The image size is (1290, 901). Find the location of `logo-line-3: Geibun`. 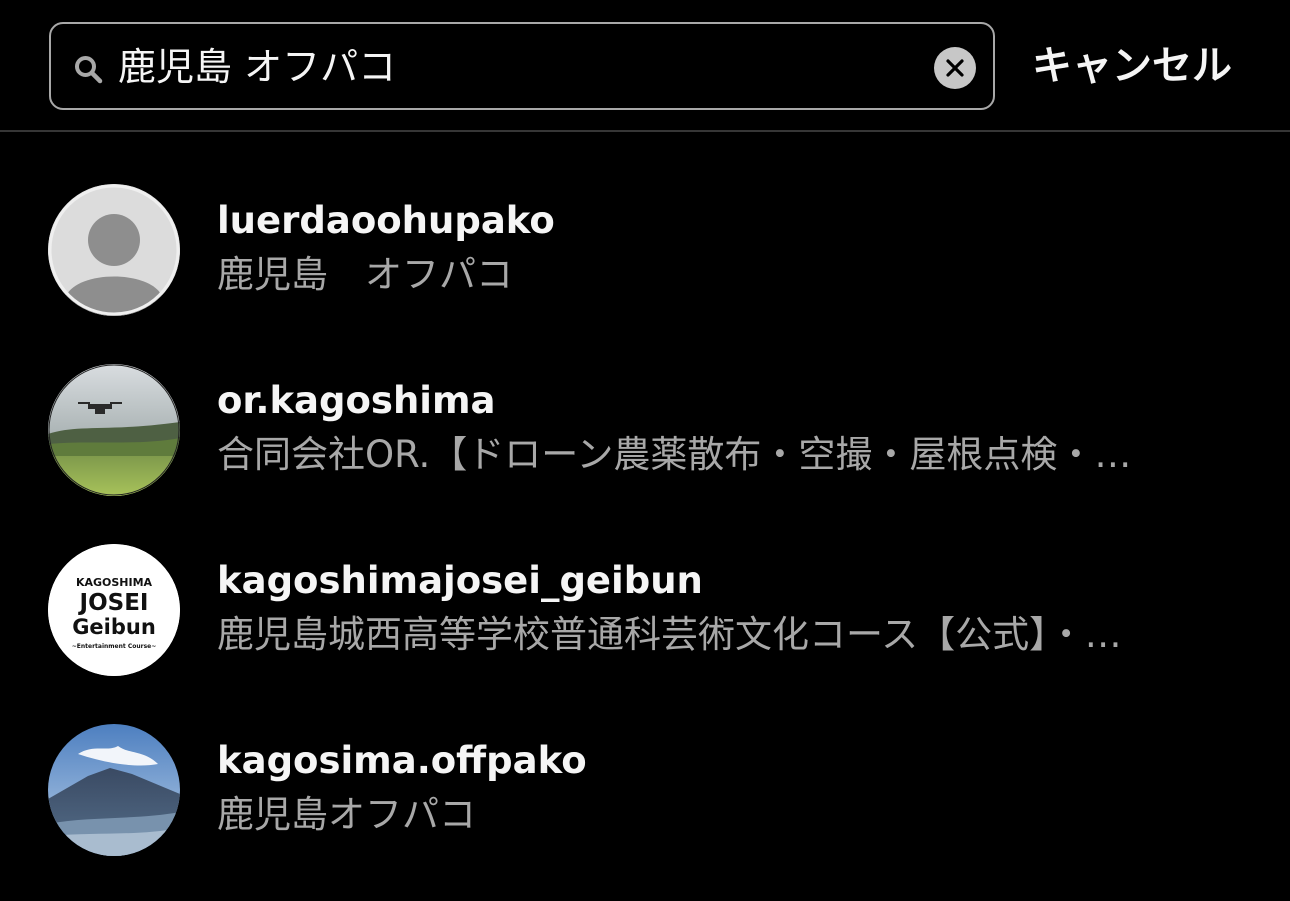

logo-line-3: Geibun is located at coordinates (114, 627).